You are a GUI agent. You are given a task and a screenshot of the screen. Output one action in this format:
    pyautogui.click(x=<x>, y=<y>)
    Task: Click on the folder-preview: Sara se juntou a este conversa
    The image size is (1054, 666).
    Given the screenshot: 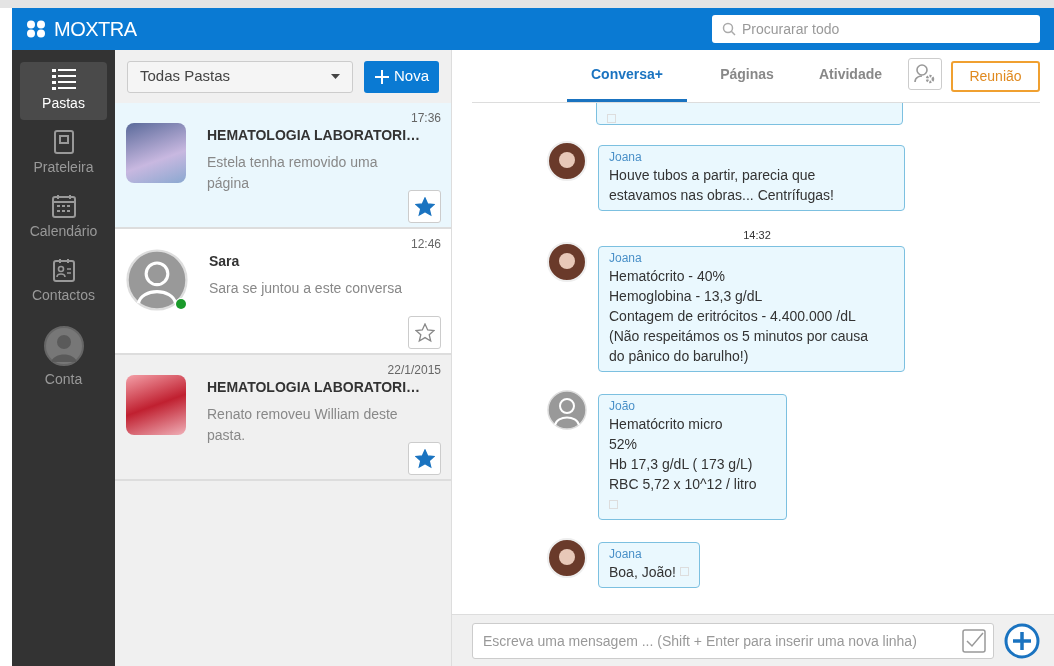 What is the action you would take?
    pyautogui.click(x=306, y=288)
    